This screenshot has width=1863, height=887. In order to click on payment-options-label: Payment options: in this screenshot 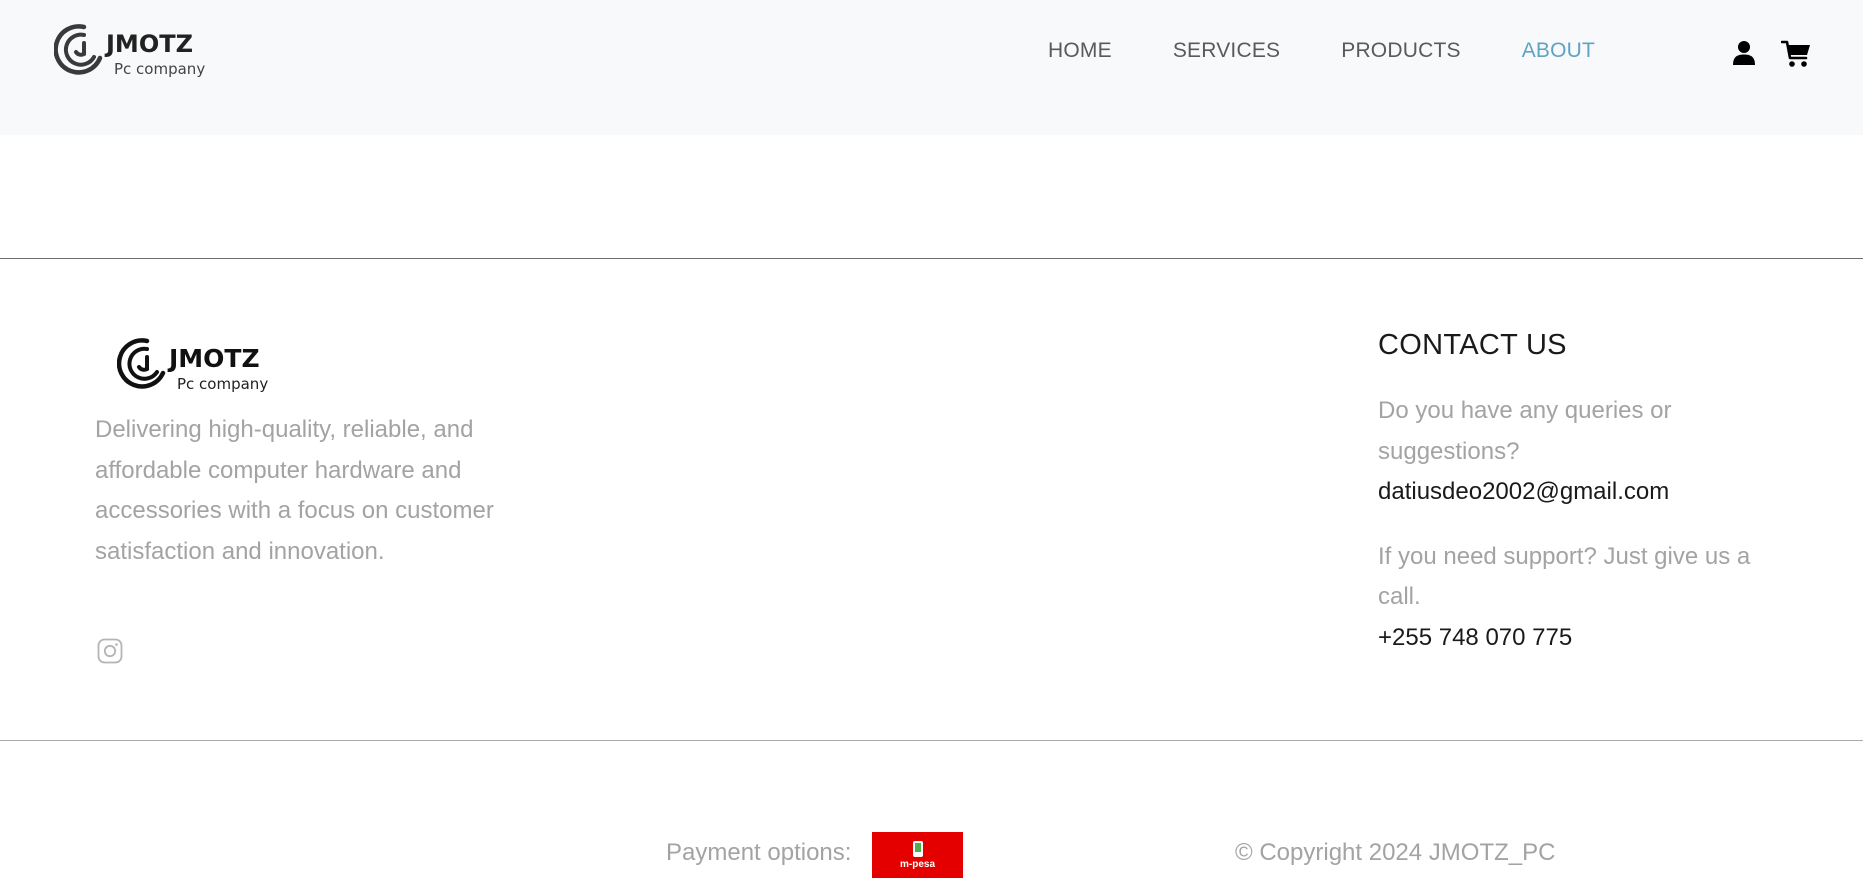, I will do `click(759, 852)`.